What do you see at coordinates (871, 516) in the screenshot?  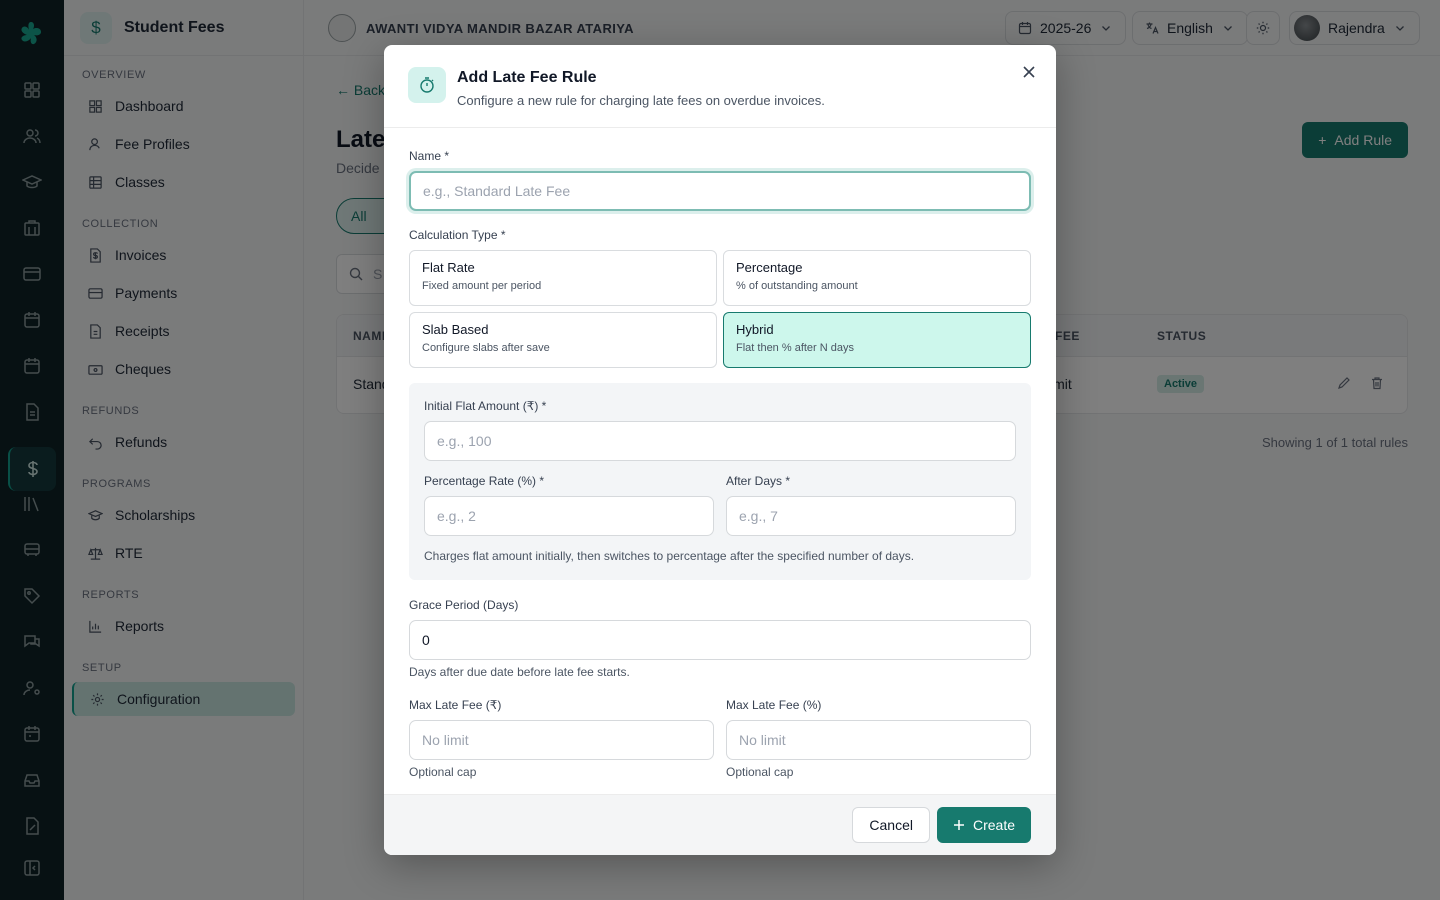 I see `after-days-field` at bounding box center [871, 516].